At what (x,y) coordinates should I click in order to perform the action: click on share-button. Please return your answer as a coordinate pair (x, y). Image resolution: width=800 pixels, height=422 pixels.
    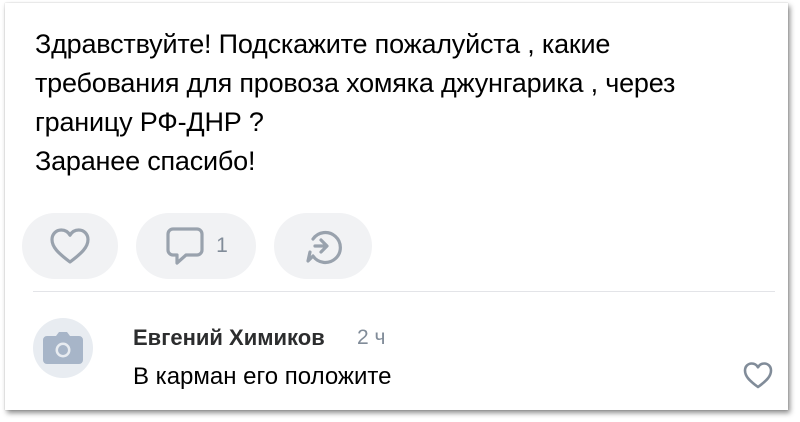
    Looking at the image, I should click on (323, 246).